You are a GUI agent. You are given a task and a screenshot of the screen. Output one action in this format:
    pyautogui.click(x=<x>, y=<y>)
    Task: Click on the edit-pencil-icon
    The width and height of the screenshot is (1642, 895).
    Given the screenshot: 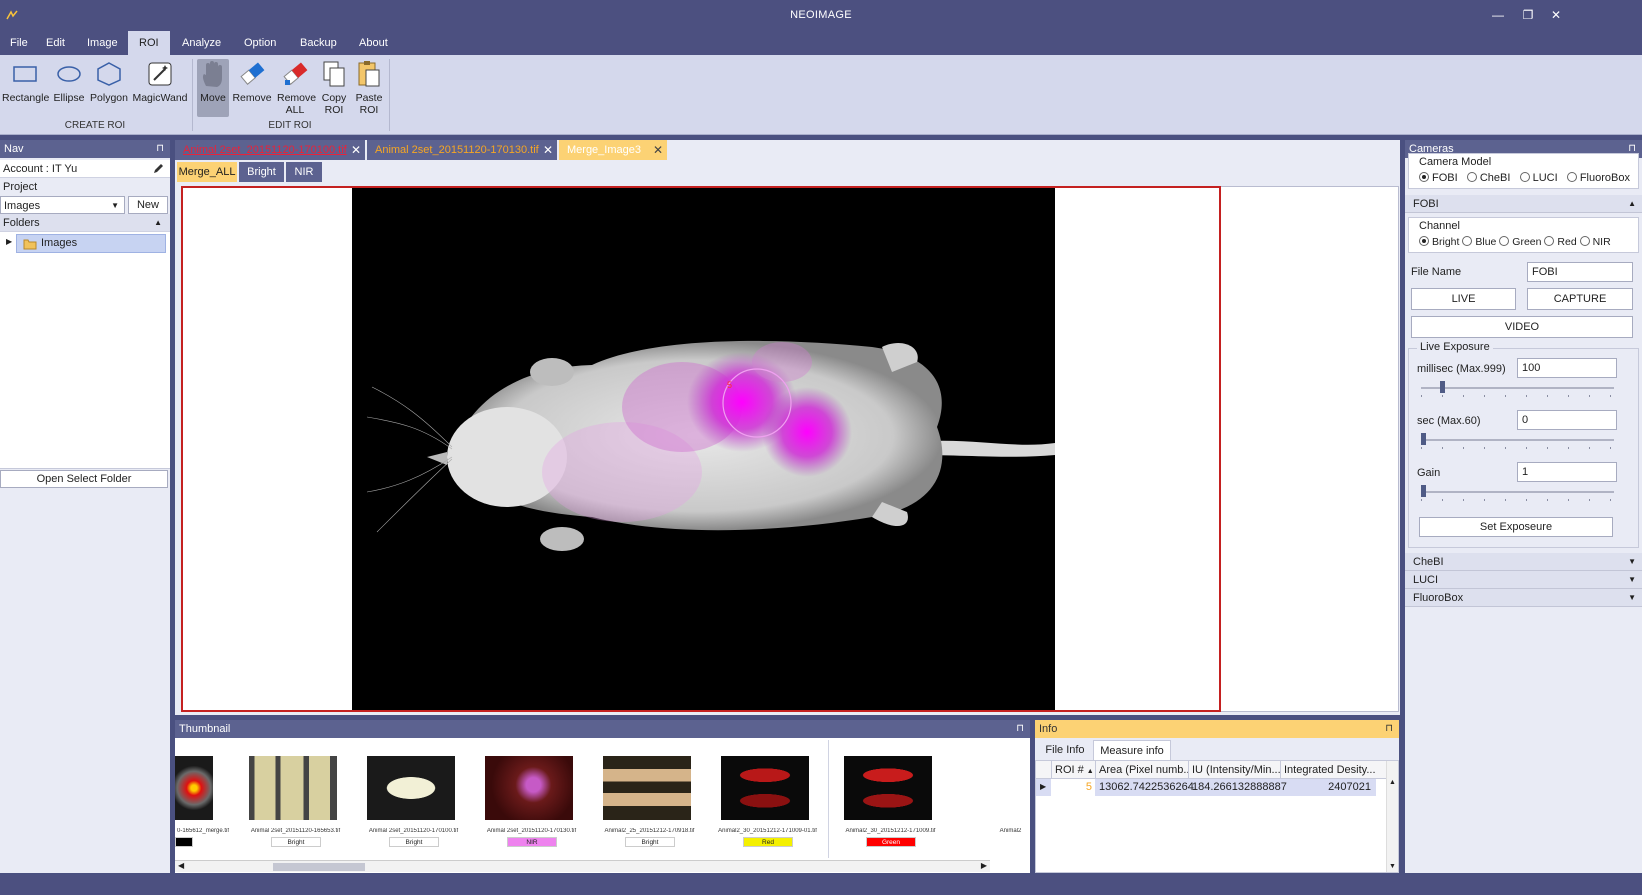 What is the action you would take?
    pyautogui.click(x=158, y=168)
    